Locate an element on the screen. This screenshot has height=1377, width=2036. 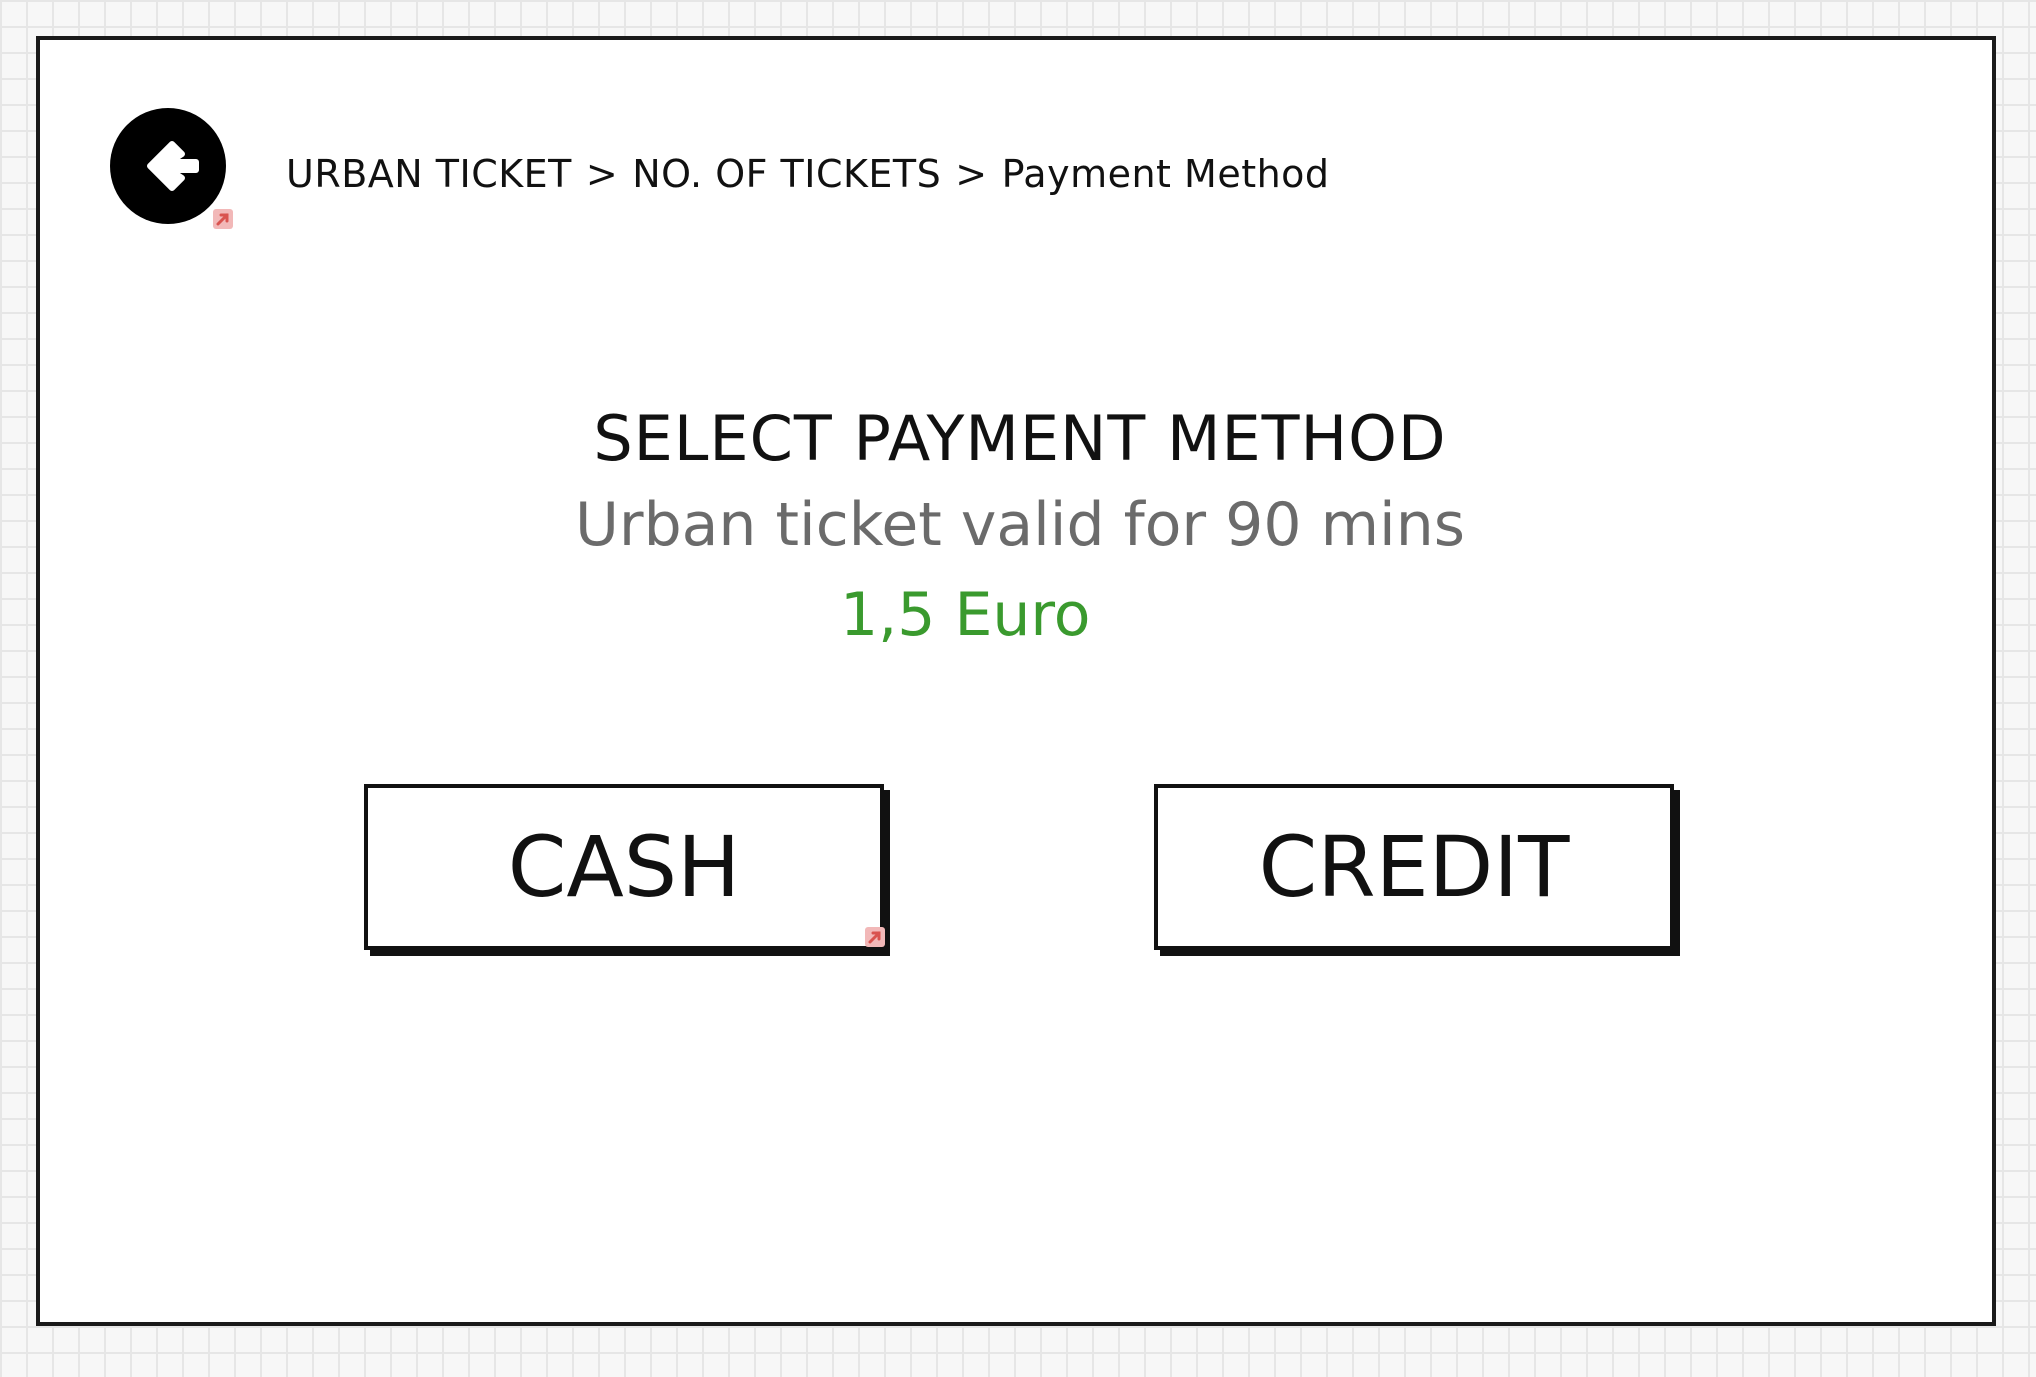
credit-button: CREDIT is located at coordinates (1414, 867).